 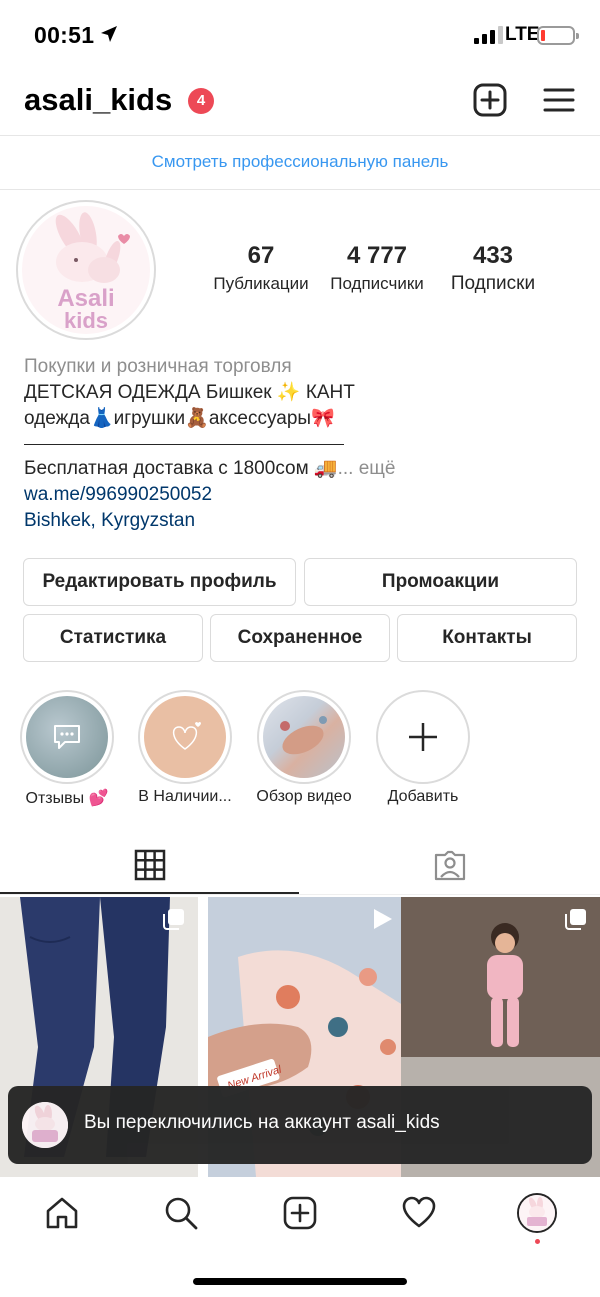 What do you see at coordinates (304, 521) in the screenshot?
I see `location-link: Bishkek, Kyrgyzstan` at bounding box center [304, 521].